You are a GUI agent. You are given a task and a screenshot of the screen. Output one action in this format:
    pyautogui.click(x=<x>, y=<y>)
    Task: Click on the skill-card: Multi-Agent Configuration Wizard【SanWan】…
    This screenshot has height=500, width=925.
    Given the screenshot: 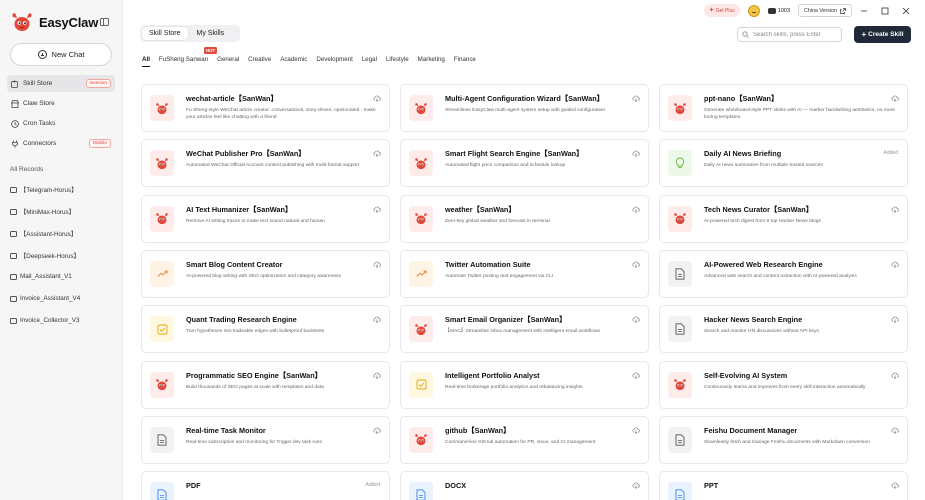 What is the action you would take?
    pyautogui.click(x=524, y=108)
    